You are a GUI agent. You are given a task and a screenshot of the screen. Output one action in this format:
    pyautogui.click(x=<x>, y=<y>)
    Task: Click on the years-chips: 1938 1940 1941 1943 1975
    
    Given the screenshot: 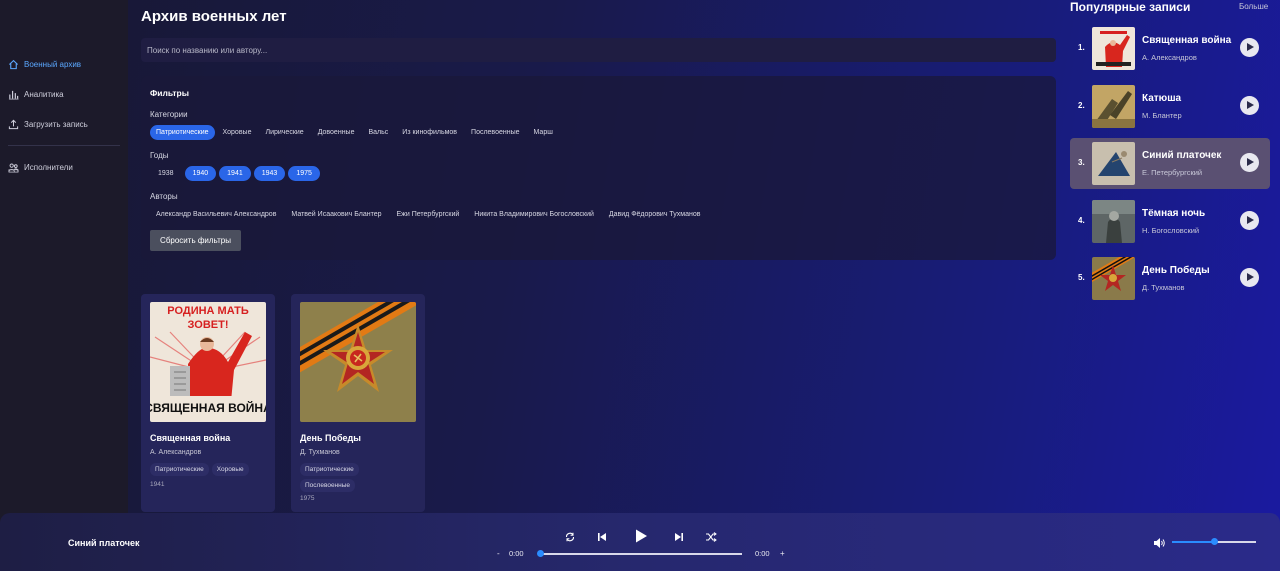 What is the action you would take?
    pyautogui.click(x=235, y=173)
    